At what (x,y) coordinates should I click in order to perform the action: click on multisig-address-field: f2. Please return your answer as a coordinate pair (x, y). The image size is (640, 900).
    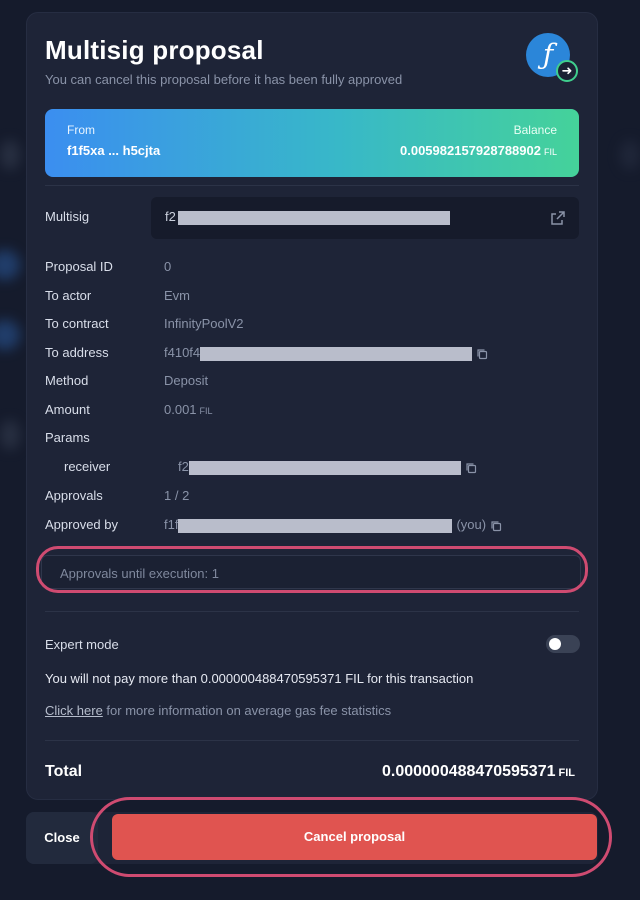
    Looking at the image, I should click on (365, 218).